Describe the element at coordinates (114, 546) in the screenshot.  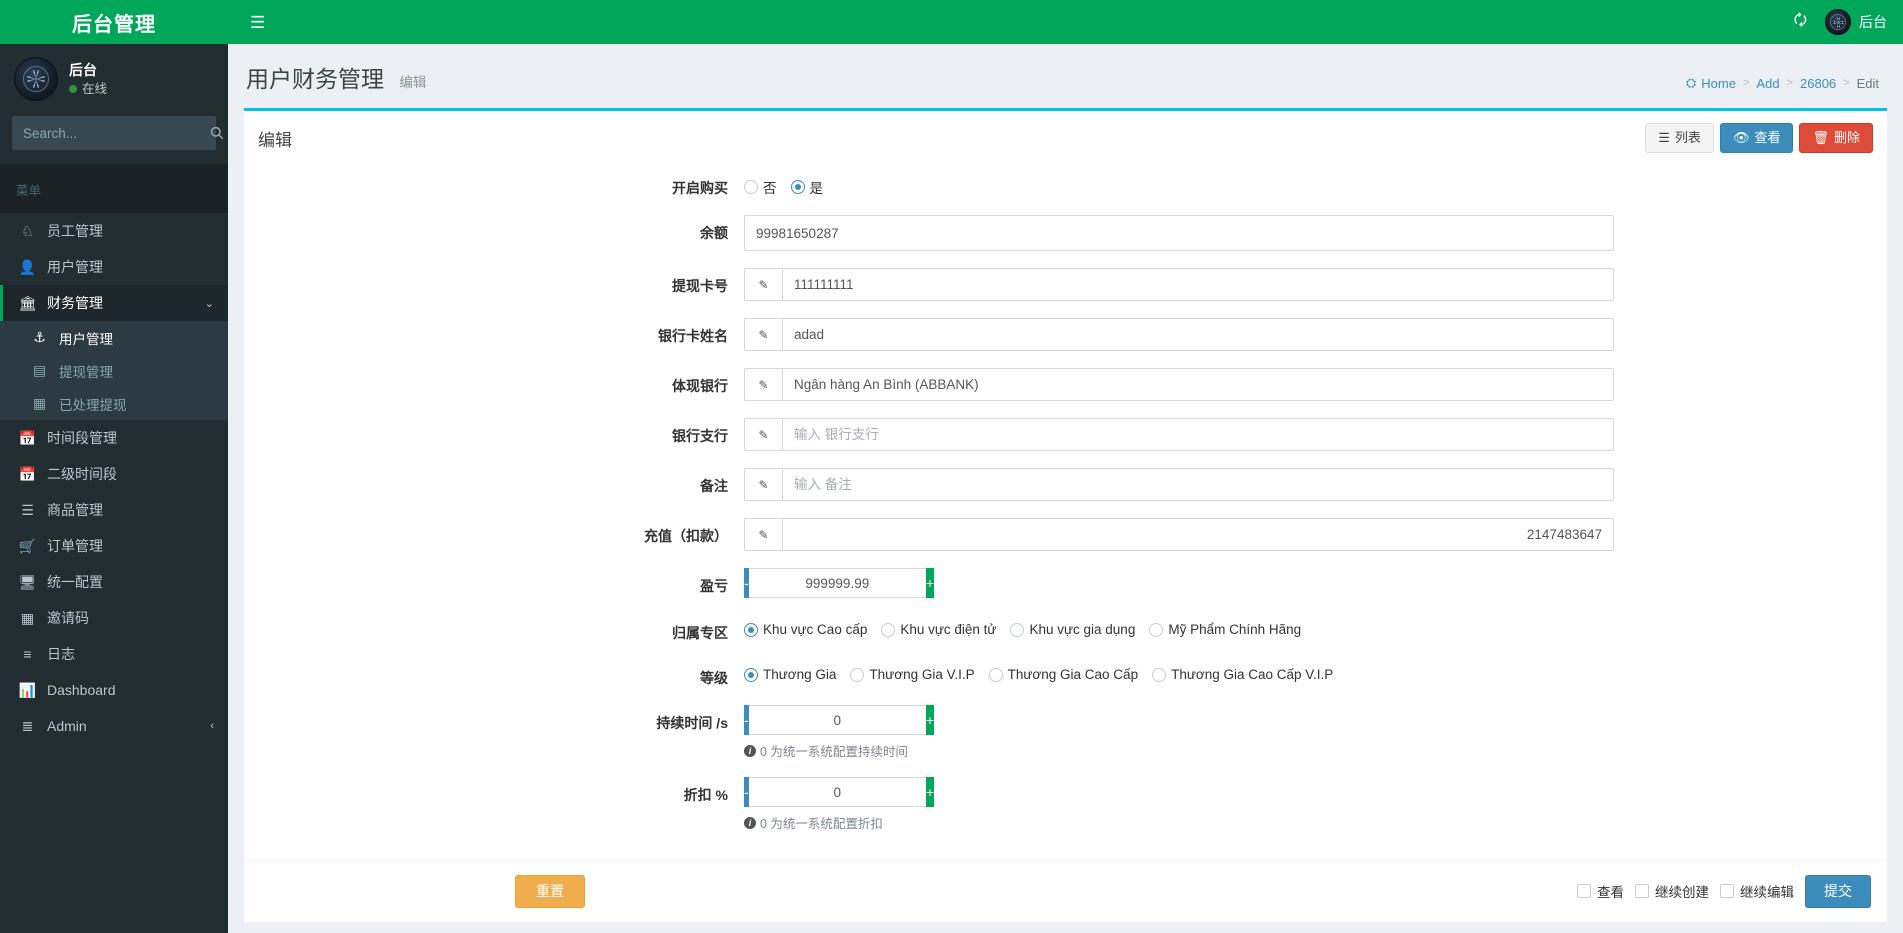
I see `sidebar-item-order: 🛒 订单管理` at that location.